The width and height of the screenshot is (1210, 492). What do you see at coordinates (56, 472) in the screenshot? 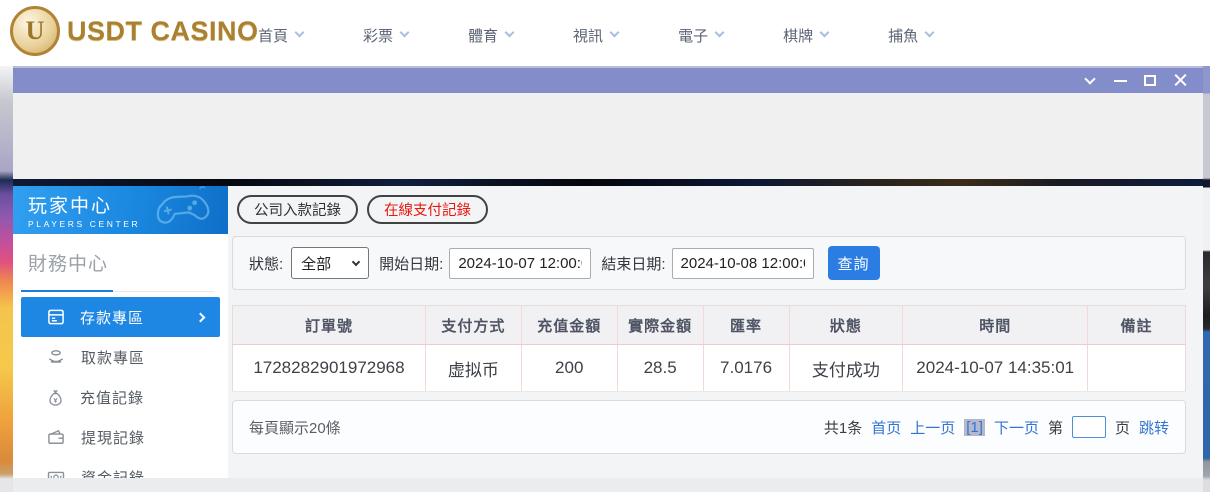
I see `banknote-icon` at bounding box center [56, 472].